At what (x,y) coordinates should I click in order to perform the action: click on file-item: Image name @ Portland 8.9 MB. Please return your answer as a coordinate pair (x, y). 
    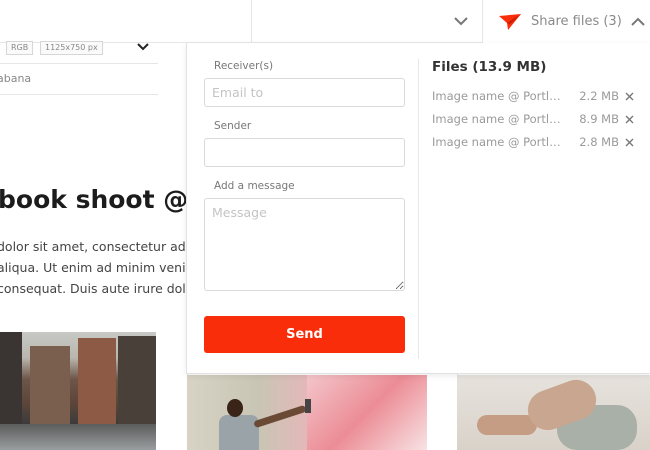
    Looking at the image, I should click on (534, 120).